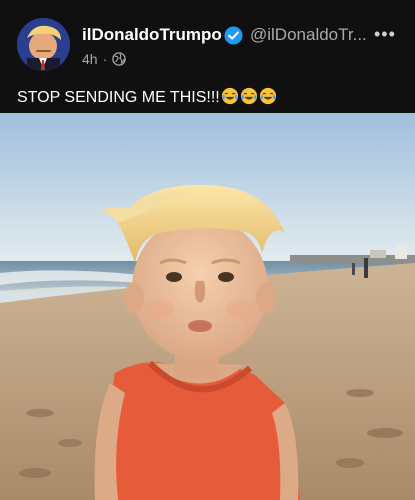 This screenshot has height=500, width=415. I want to click on post-text-content: STOP SENDING ME THIS!!!, so click(118, 97).